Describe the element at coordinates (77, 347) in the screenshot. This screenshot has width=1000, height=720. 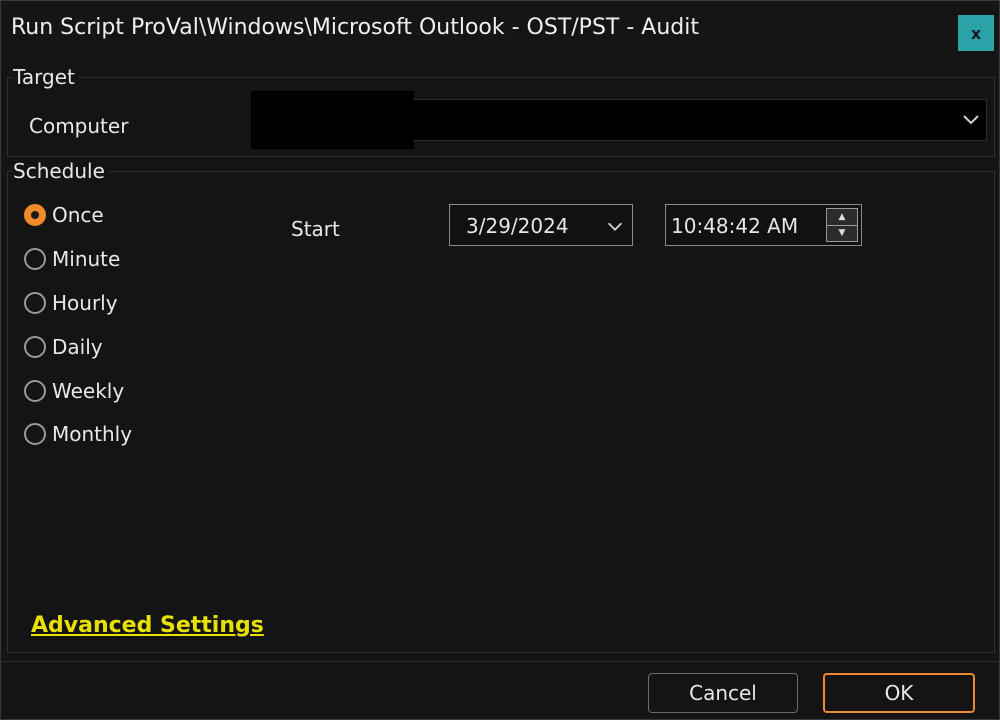
I see `radio-label-daily: Daily` at that location.